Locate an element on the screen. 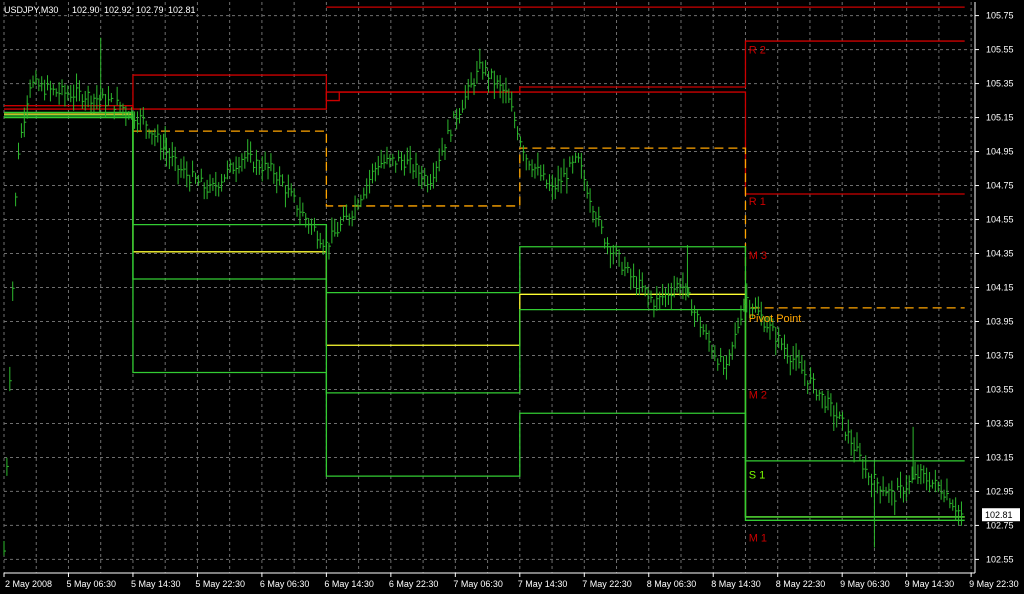  price-tick-label: 105.55 is located at coordinates (1000, 50).